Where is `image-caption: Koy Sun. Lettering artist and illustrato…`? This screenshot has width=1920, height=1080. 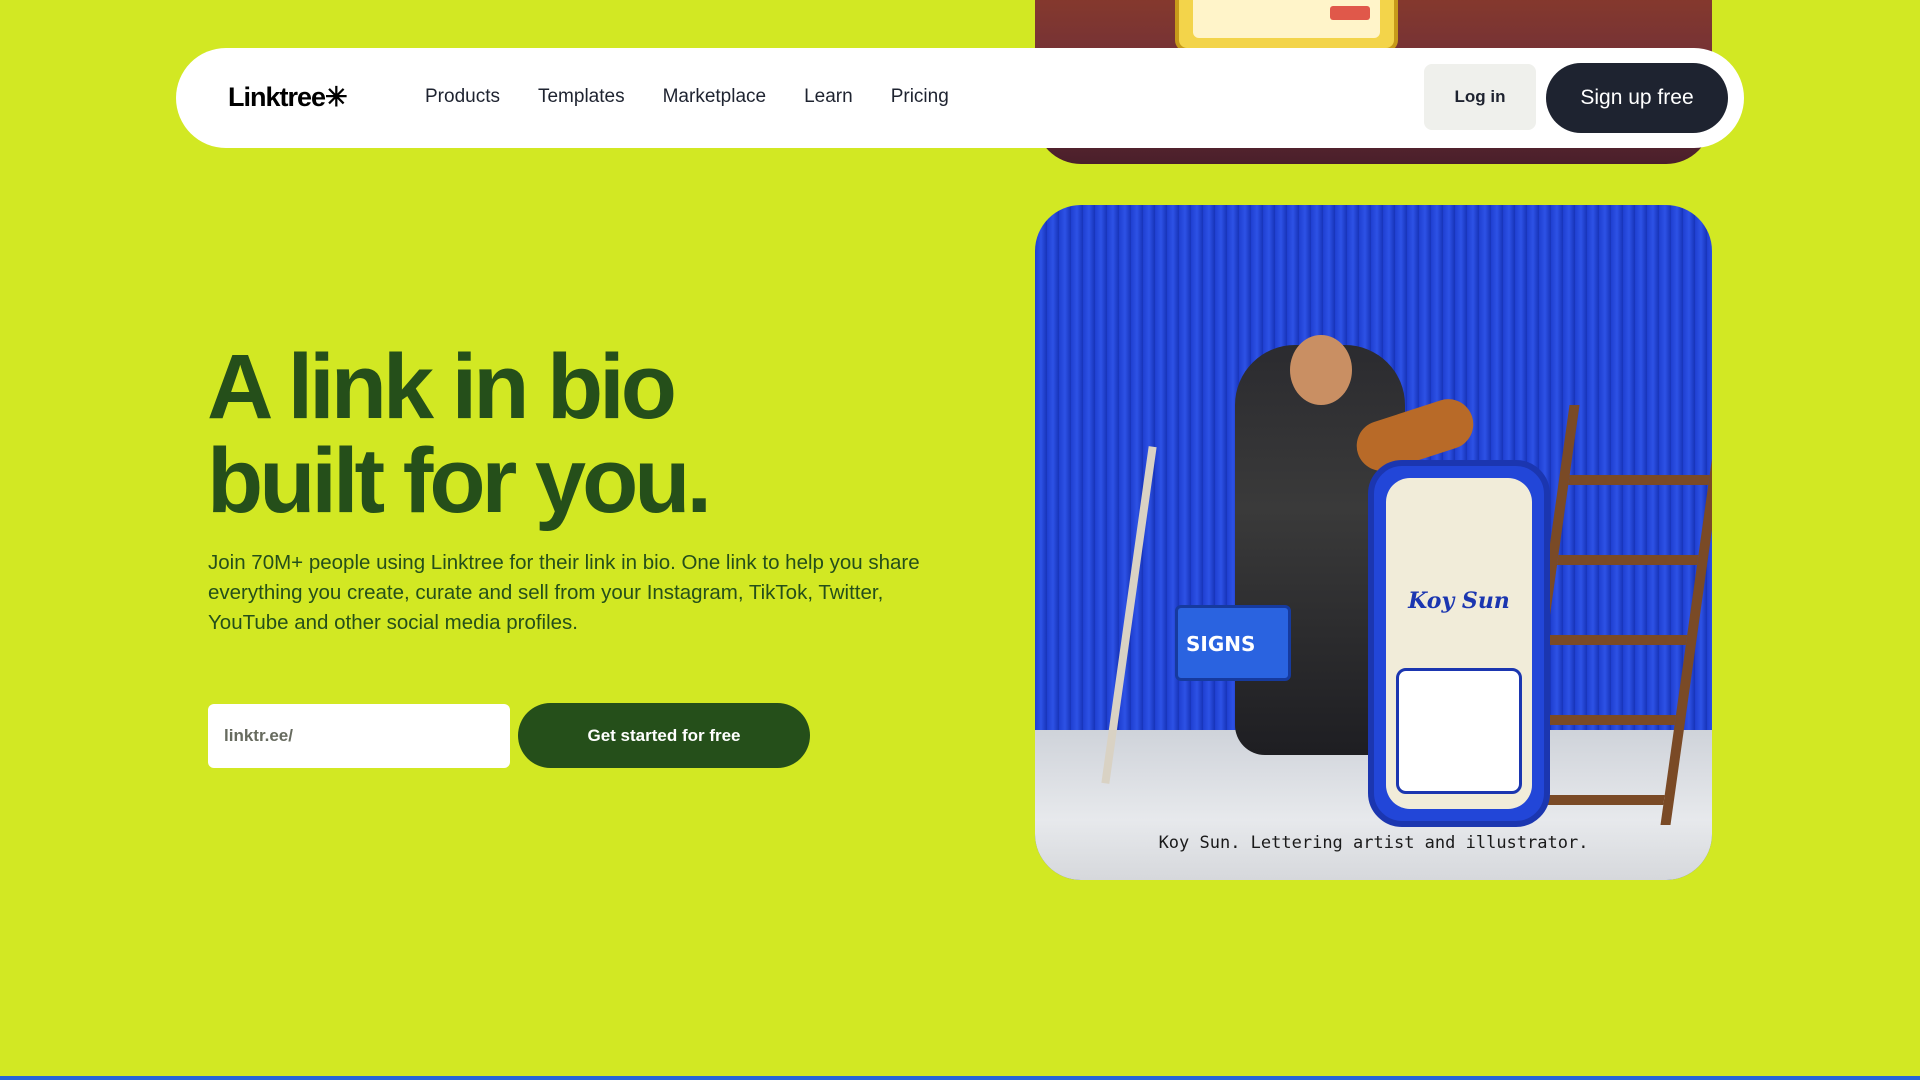
image-caption: Koy Sun. Lettering artist and illustrato… is located at coordinates (1373, 843).